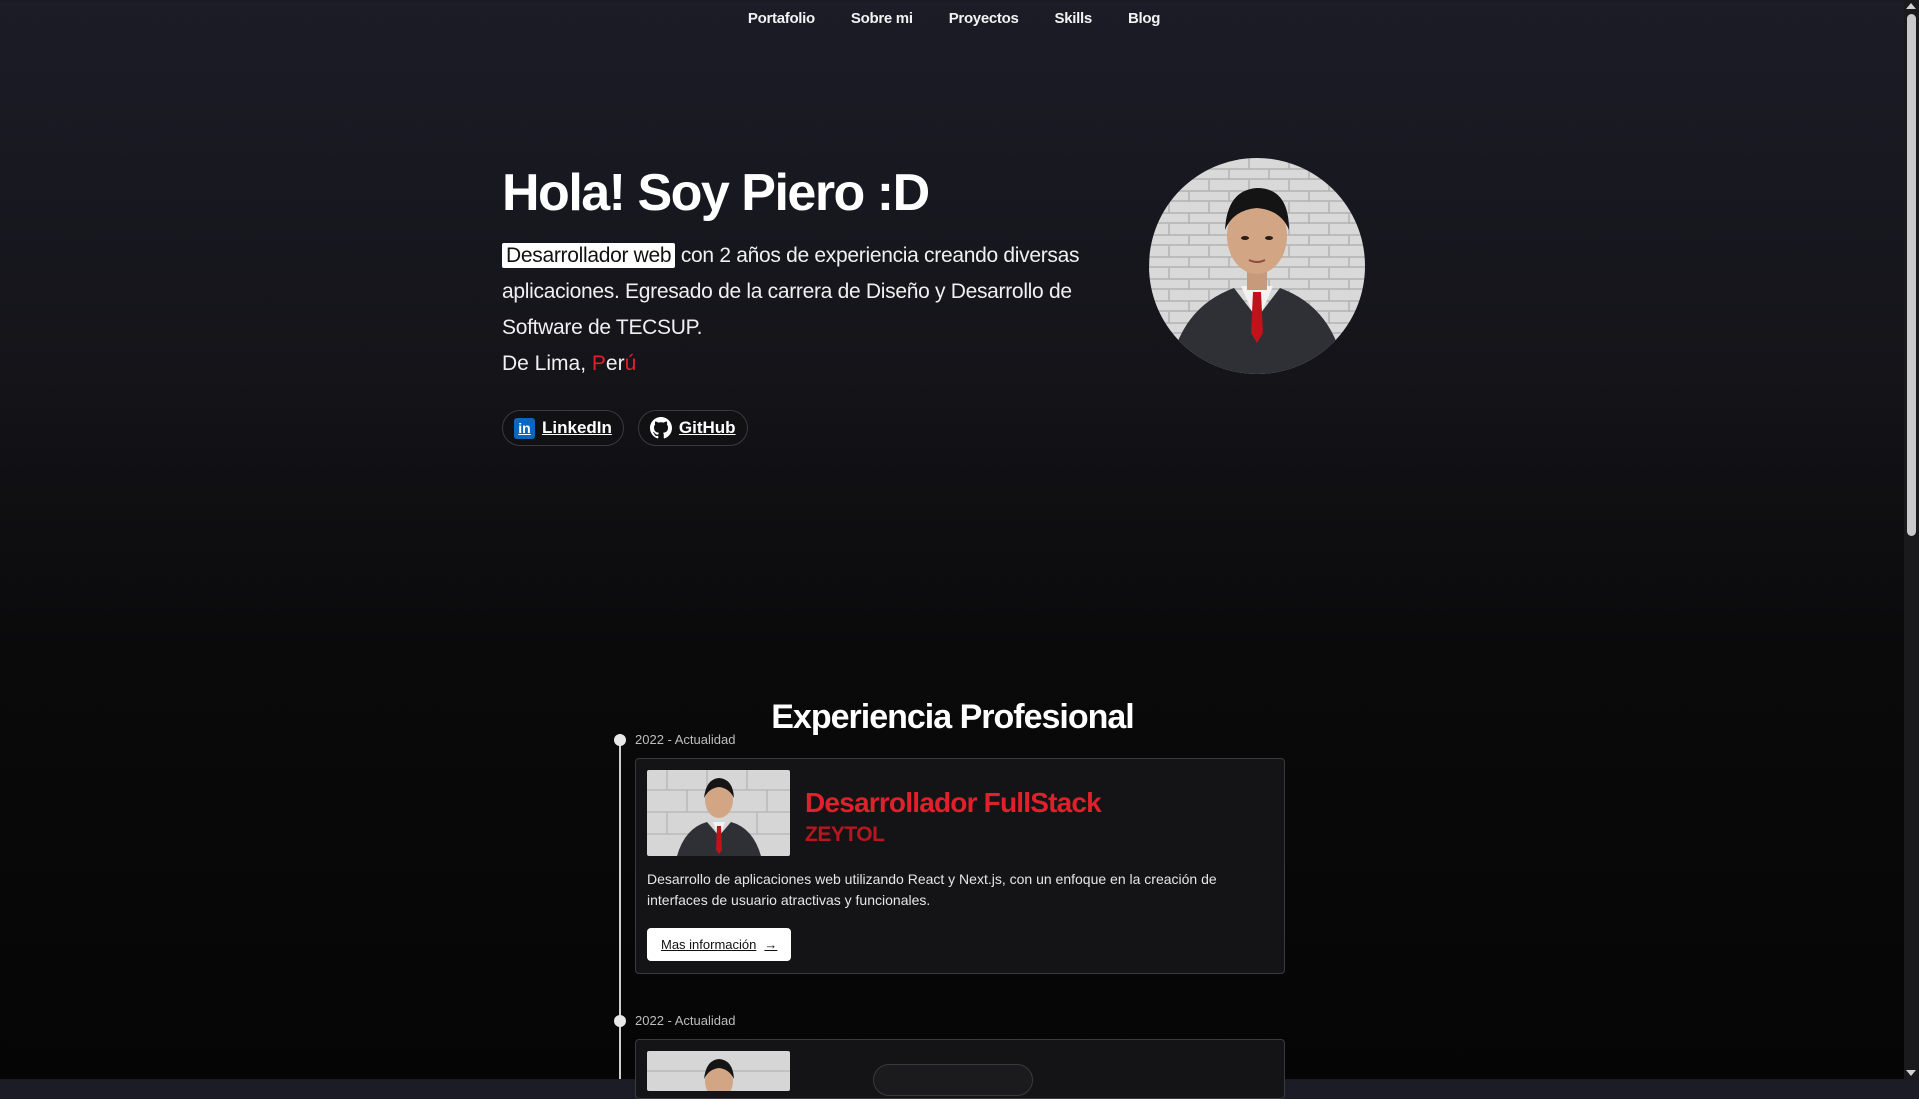 This screenshot has width=1919, height=1099. What do you see at coordinates (660, 428) in the screenshot?
I see `github-icon` at bounding box center [660, 428].